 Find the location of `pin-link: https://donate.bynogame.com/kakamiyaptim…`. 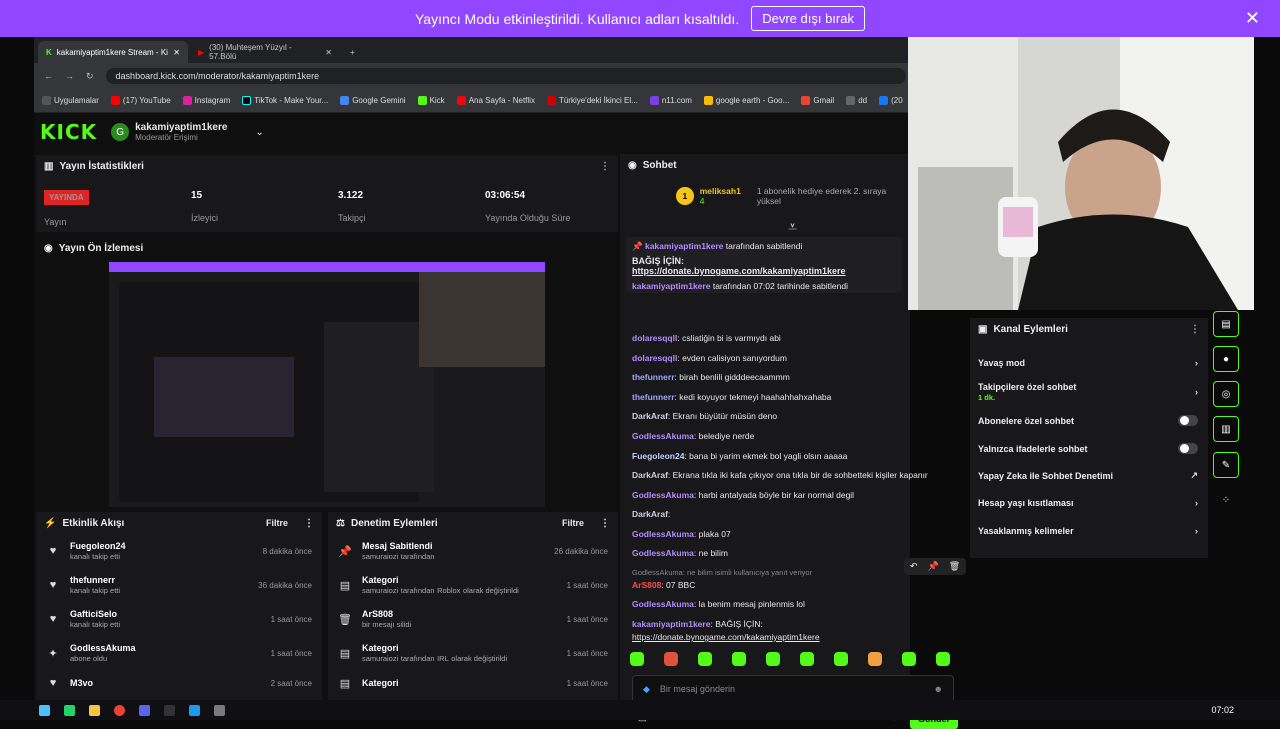

pin-link: https://donate.bynogame.com/kakamiyaptim… is located at coordinates (739, 271).